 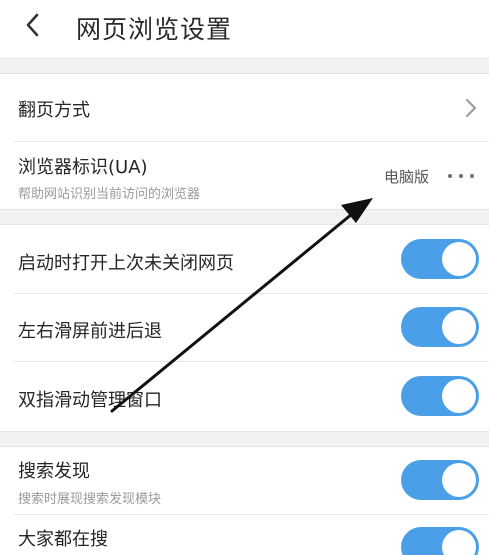 I want to click on header-bar: 网页浏览设置, so click(x=244, y=29).